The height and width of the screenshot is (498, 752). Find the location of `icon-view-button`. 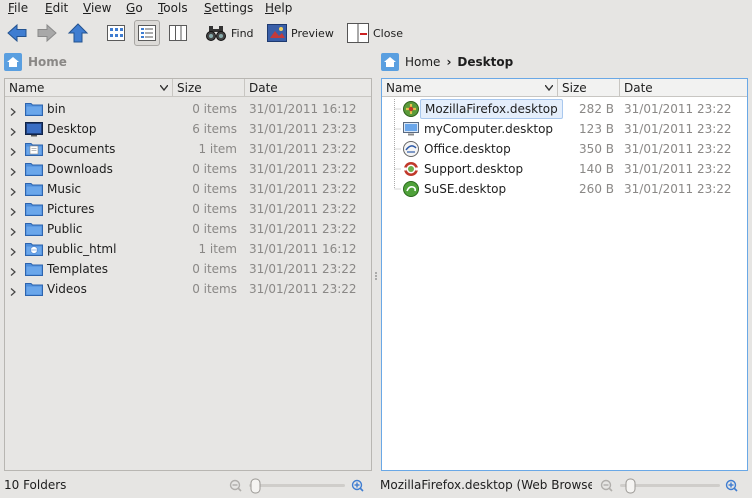

icon-view-button is located at coordinates (116, 33).